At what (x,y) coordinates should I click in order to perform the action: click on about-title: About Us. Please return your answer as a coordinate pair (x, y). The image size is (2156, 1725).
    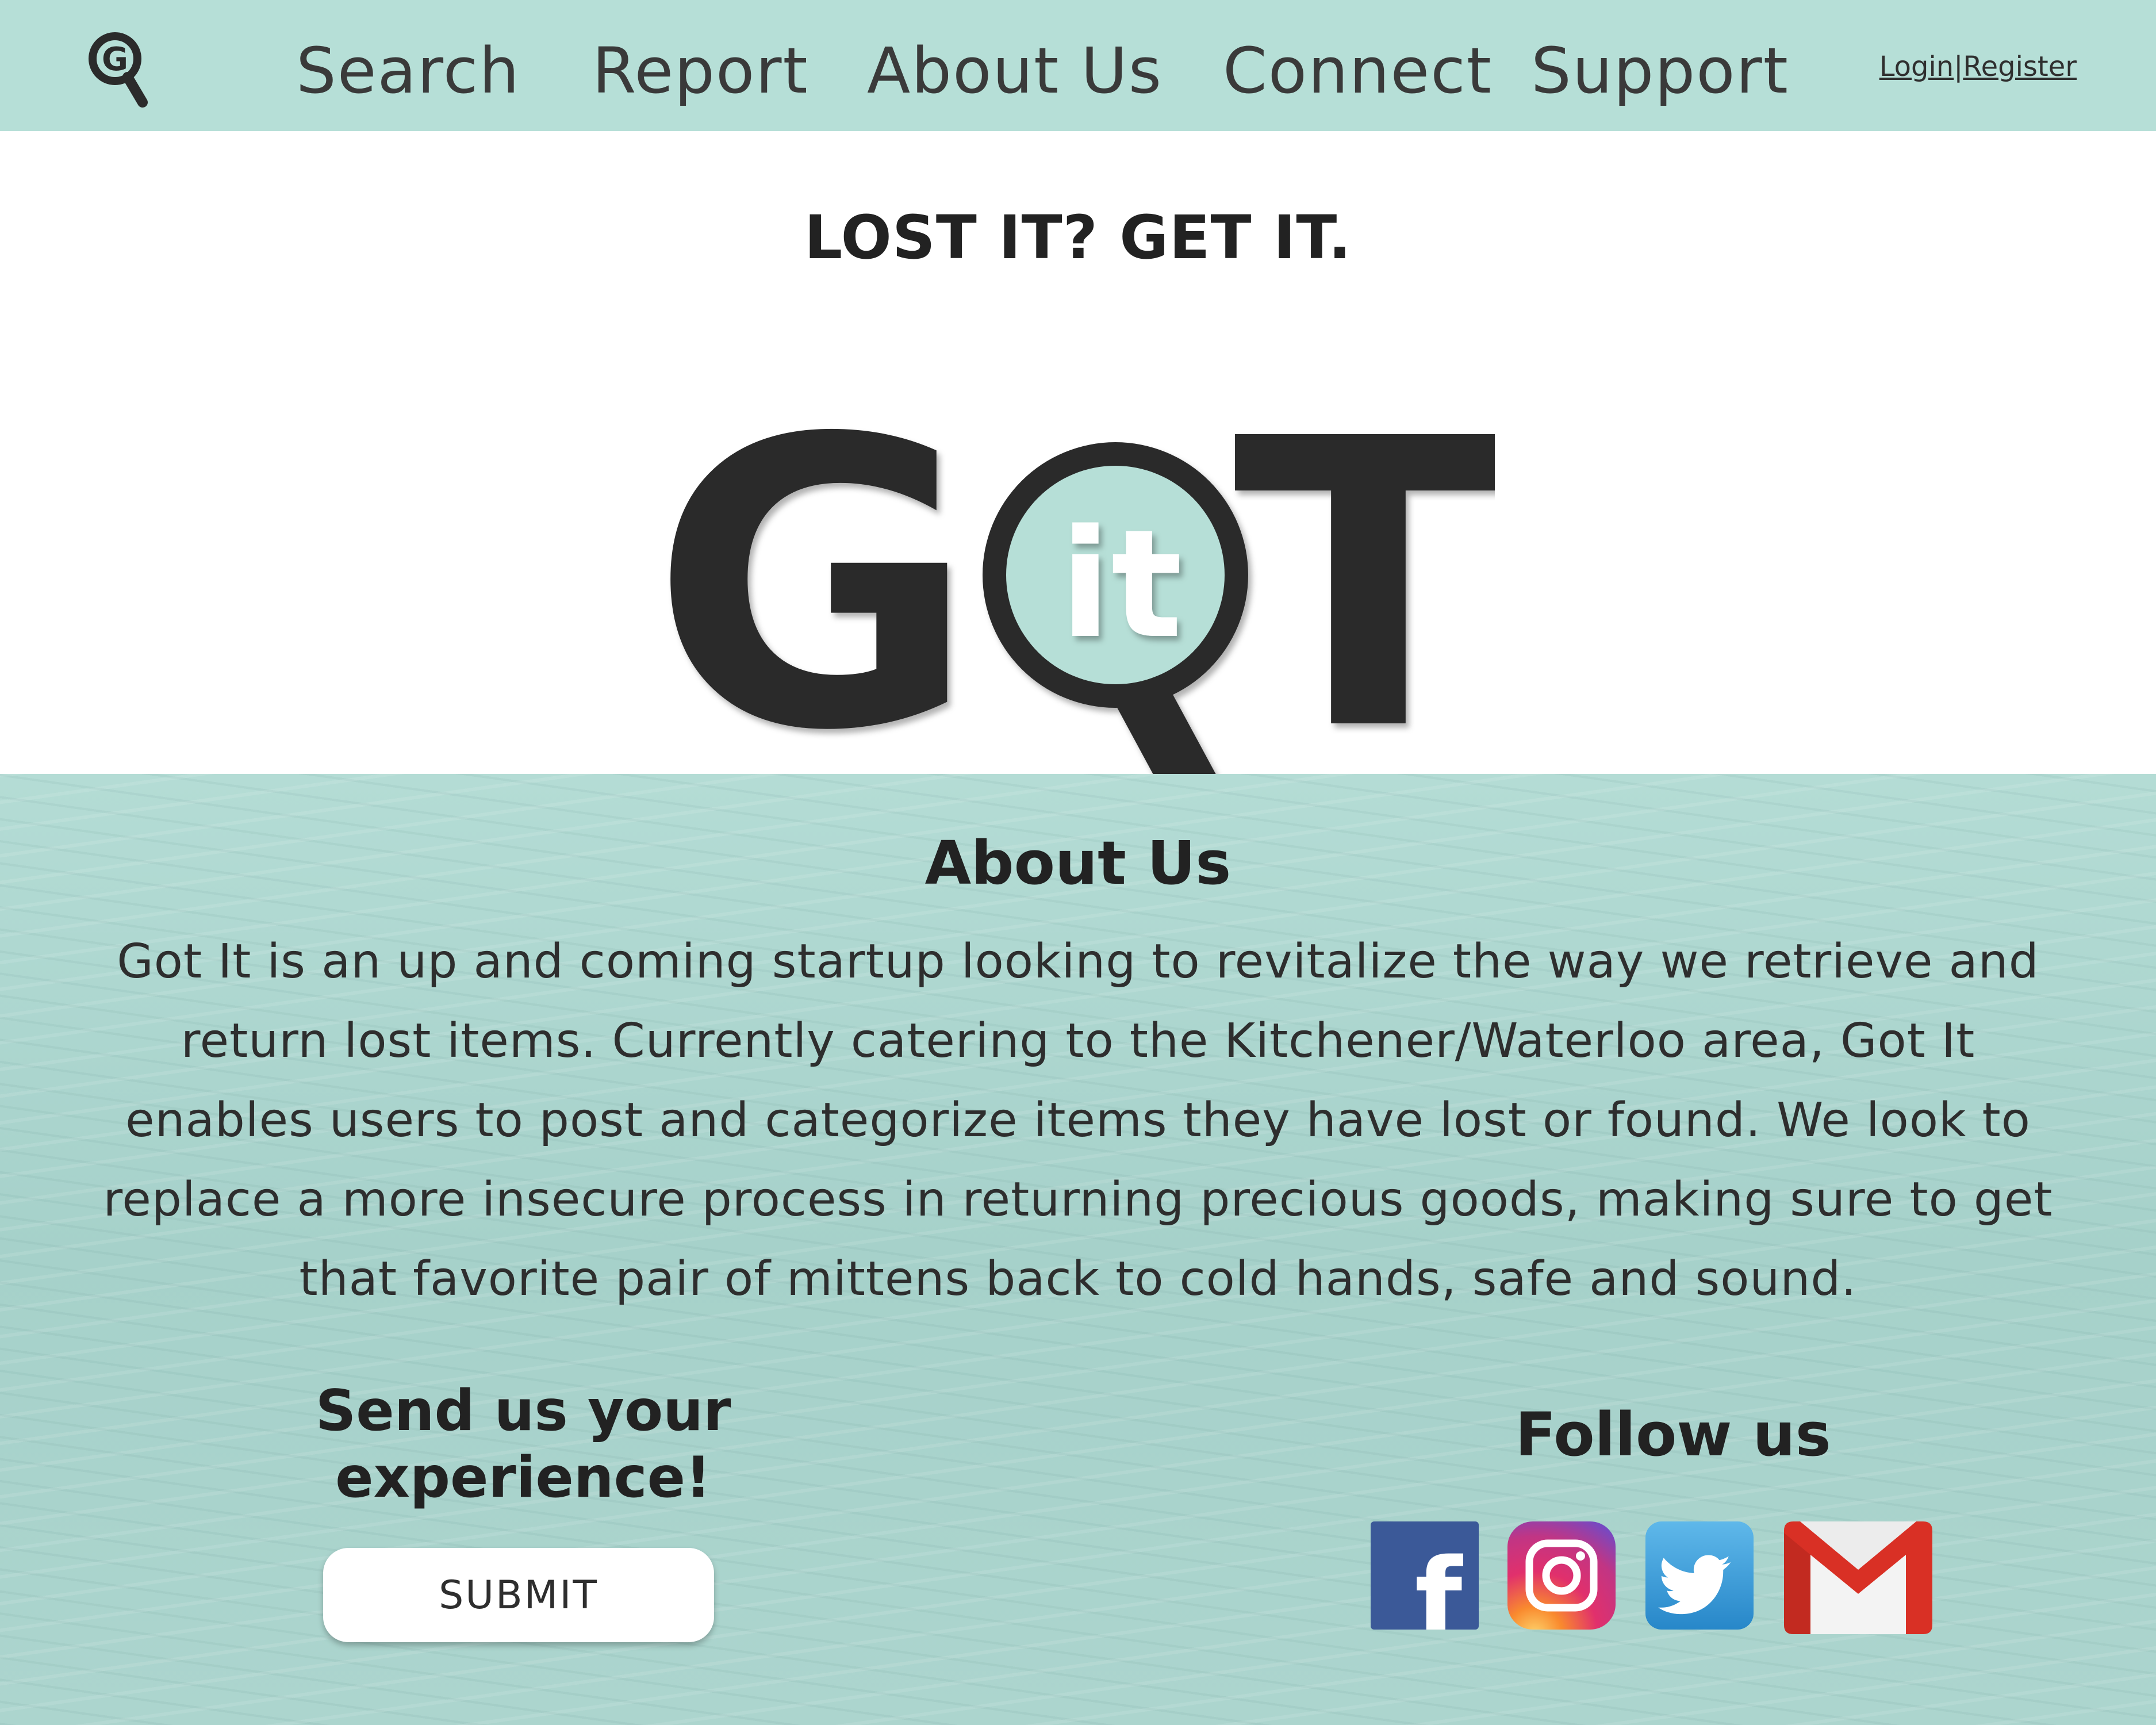
    Looking at the image, I should click on (1078, 863).